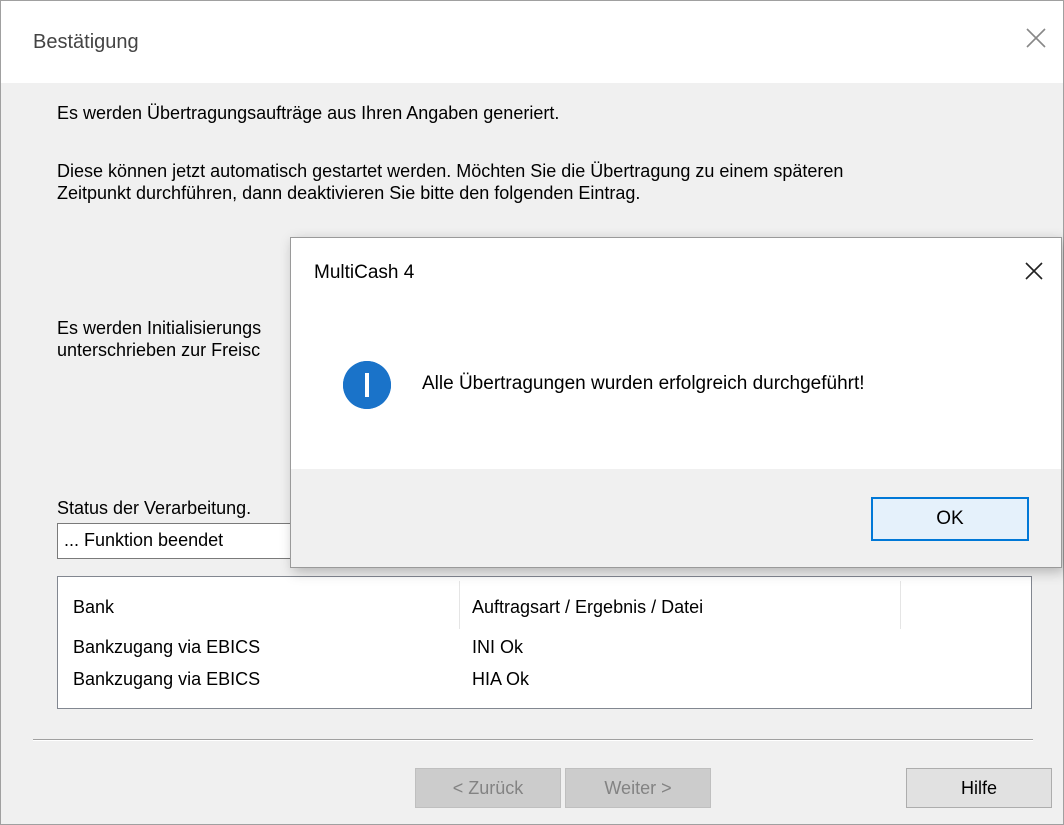 The width and height of the screenshot is (1064, 825). What do you see at coordinates (533, 740) in the screenshot?
I see `divider` at bounding box center [533, 740].